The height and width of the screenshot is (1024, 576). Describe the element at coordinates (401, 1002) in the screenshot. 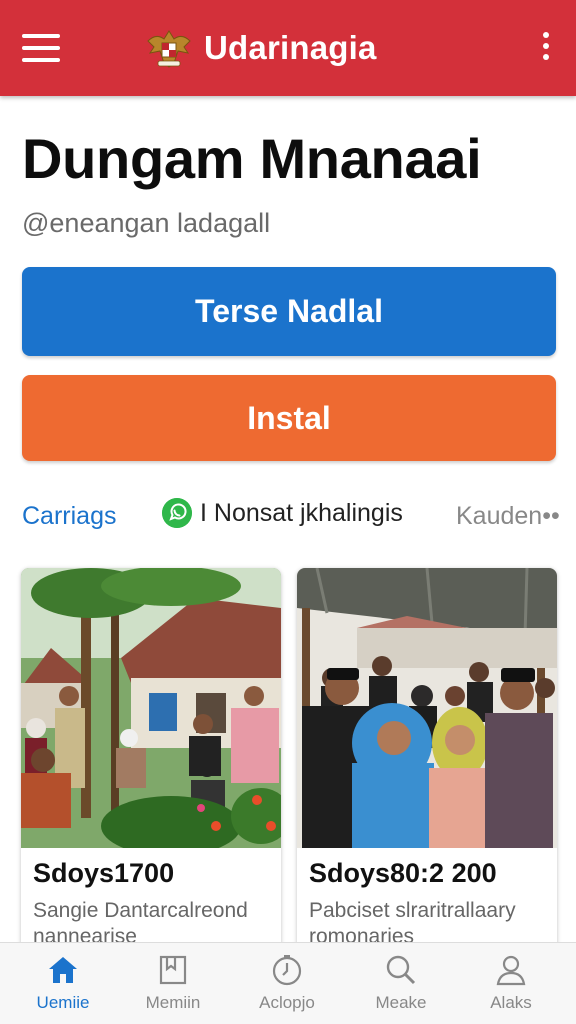

I see `nav-label-meake: Meake` at that location.